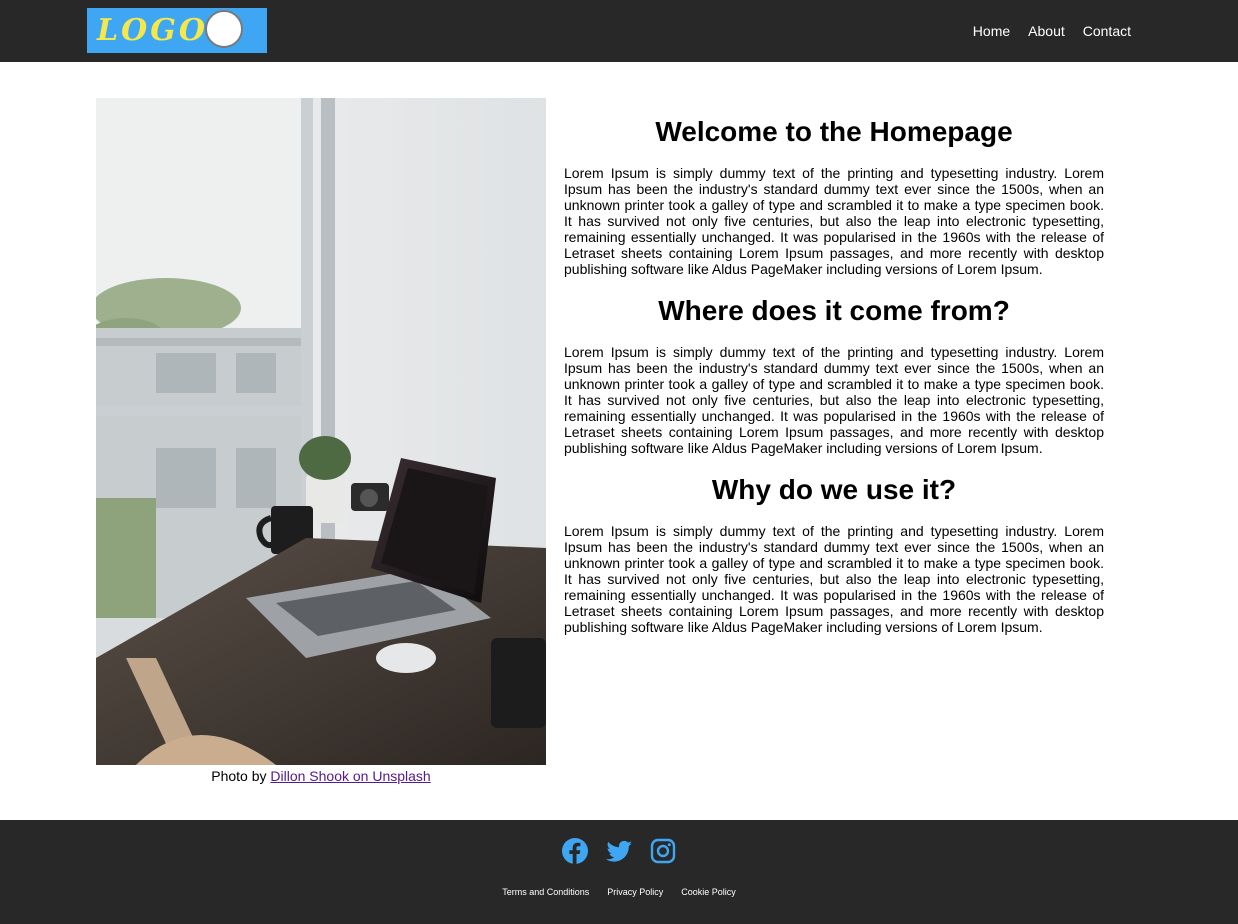 The width and height of the screenshot is (1238, 924). Describe the element at coordinates (991, 31) in the screenshot. I see `nav-home-link: Home` at that location.